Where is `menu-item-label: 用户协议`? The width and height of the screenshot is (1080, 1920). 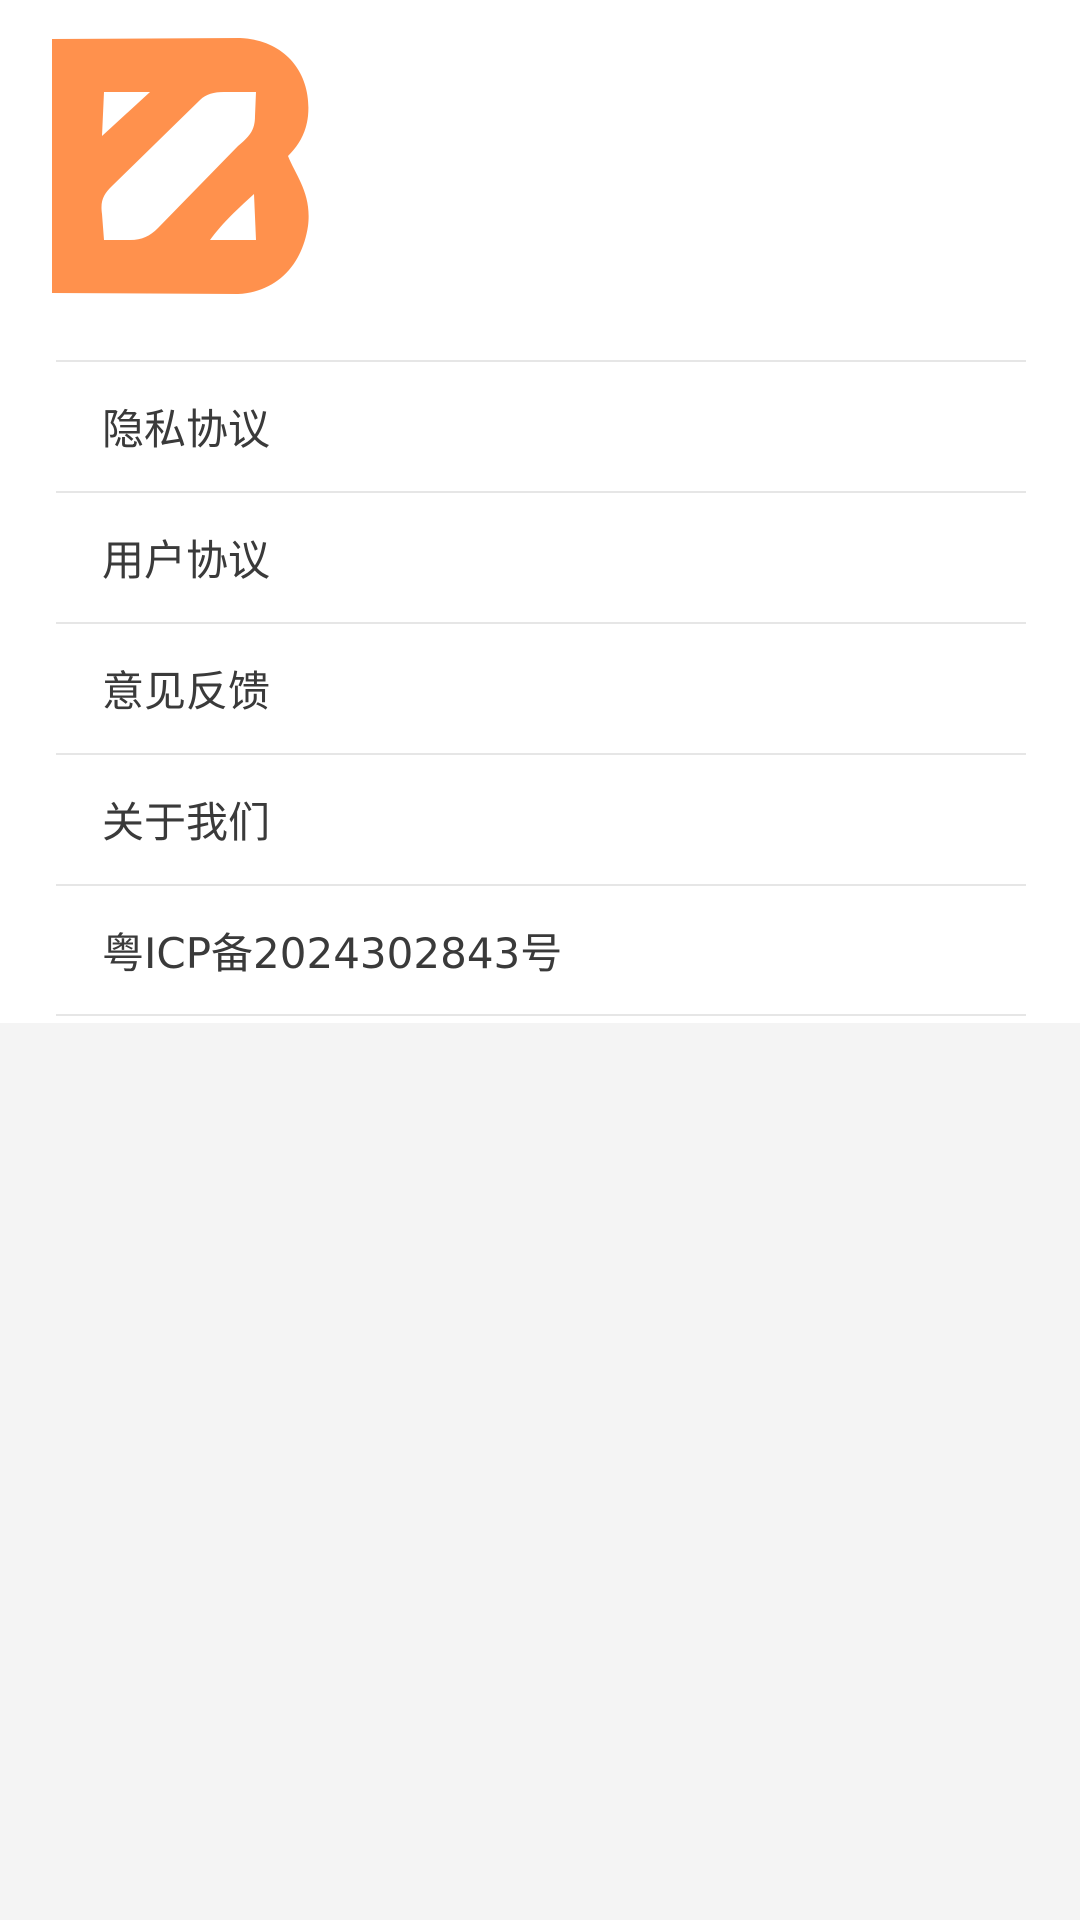 menu-item-label: 用户协议 is located at coordinates (186, 560).